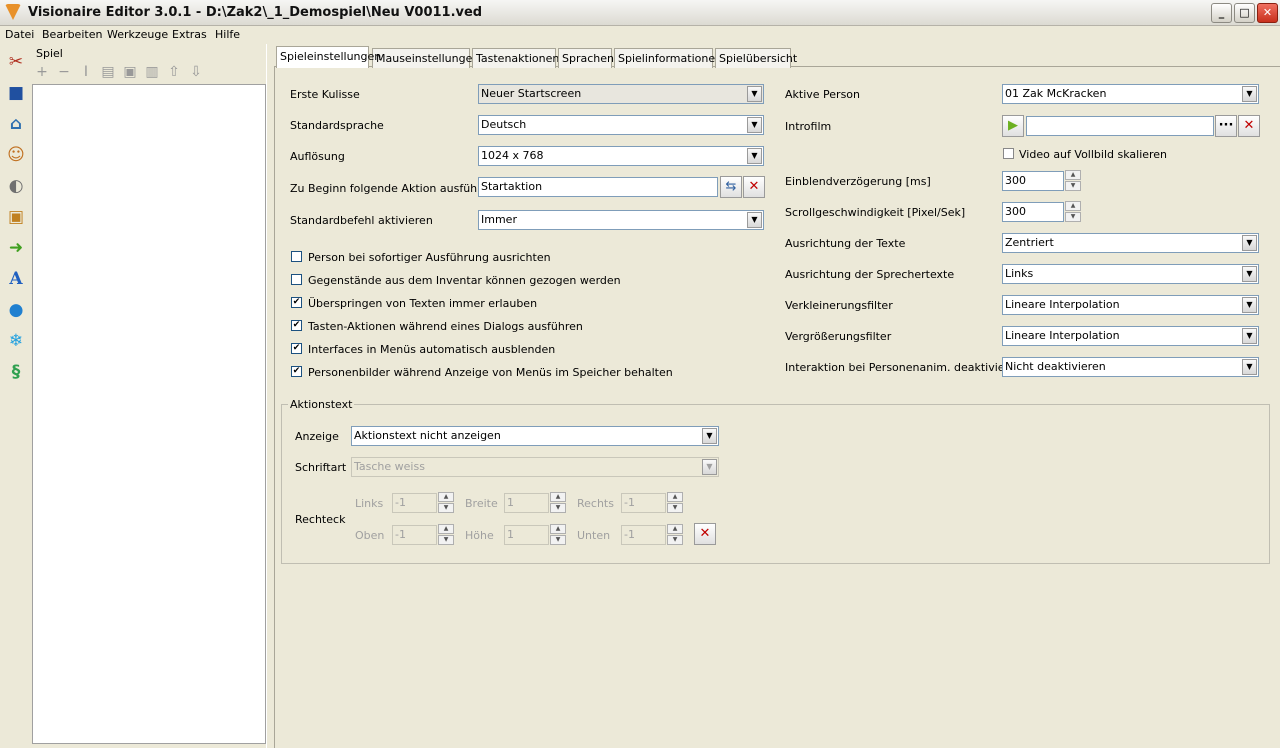 Image resolution: width=1280 pixels, height=748 pixels. I want to click on standardbefehl-select: Immer ▼, so click(621, 220).